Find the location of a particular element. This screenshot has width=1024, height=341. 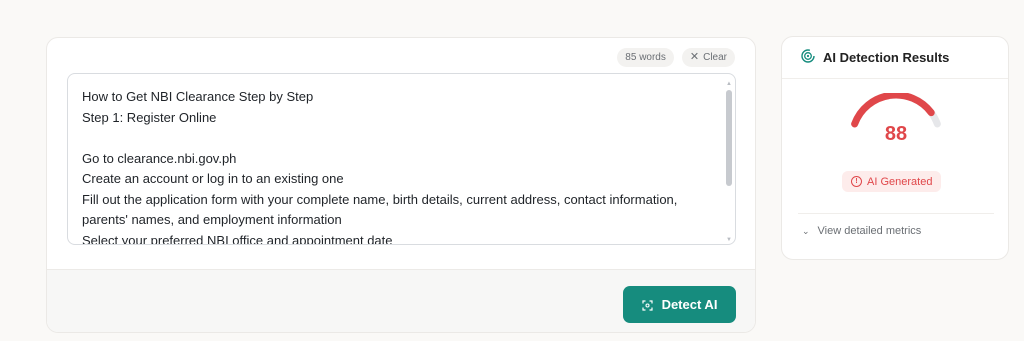

text-line: Step 1: Register Online is located at coordinates (149, 117).